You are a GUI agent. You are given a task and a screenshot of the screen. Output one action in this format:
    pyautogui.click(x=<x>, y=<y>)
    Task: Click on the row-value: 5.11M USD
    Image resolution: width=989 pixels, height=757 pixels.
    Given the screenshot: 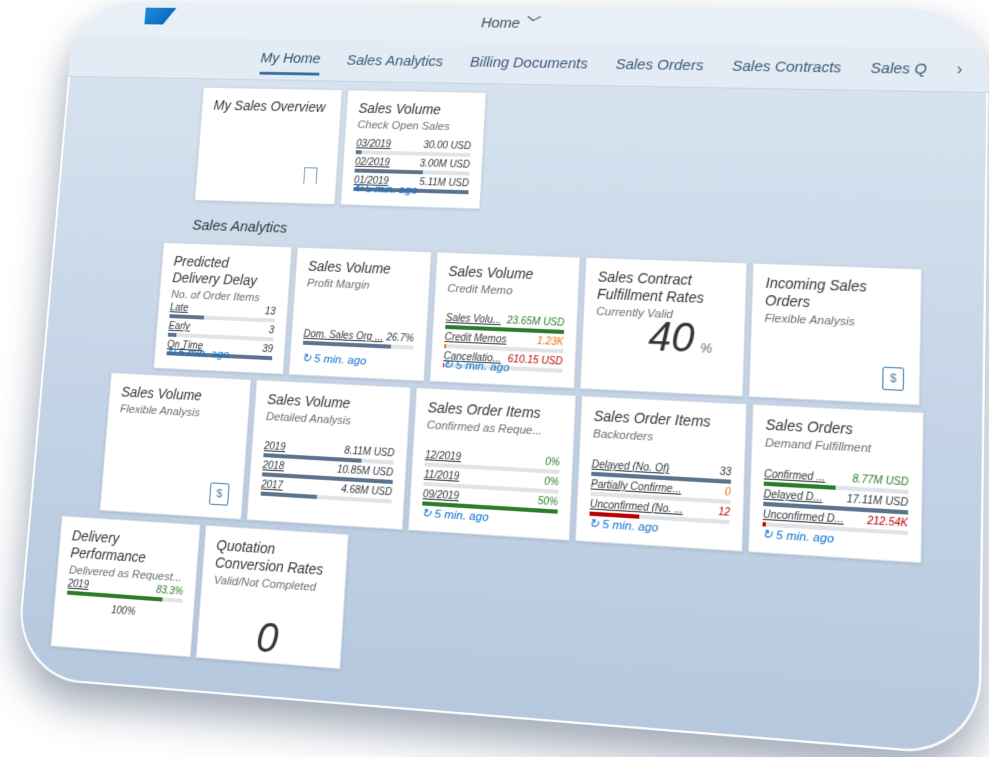 What is the action you would take?
    pyautogui.click(x=444, y=183)
    